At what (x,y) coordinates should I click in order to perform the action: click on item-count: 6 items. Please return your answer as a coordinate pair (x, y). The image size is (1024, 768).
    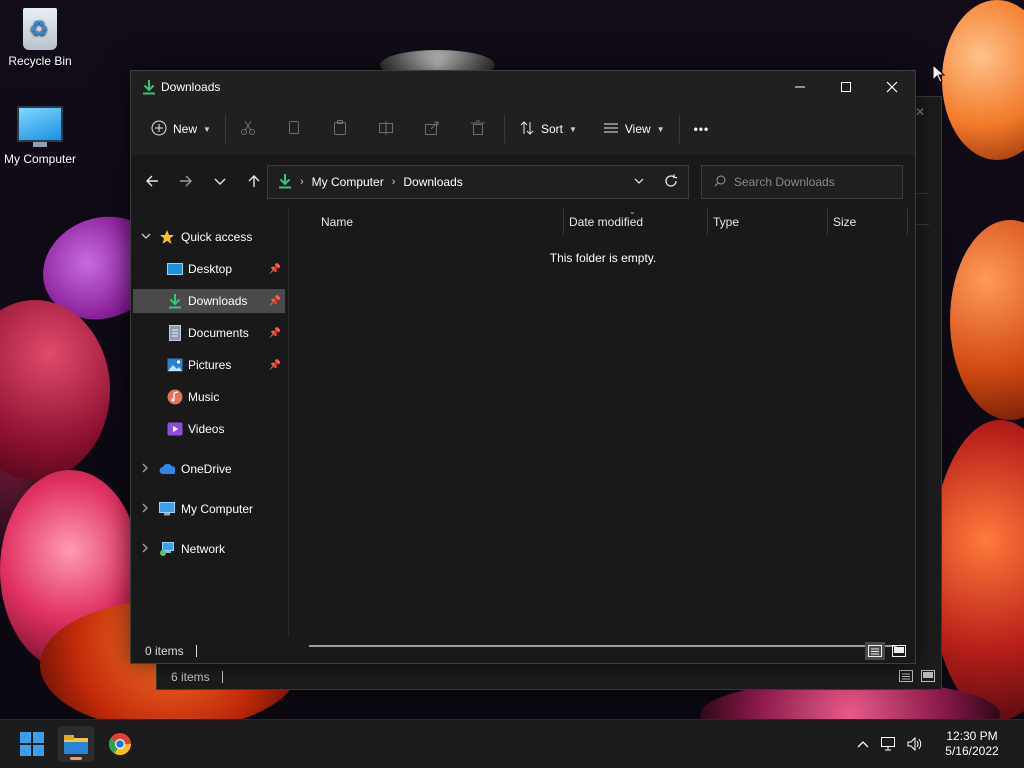
    Looking at the image, I should click on (190, 677).